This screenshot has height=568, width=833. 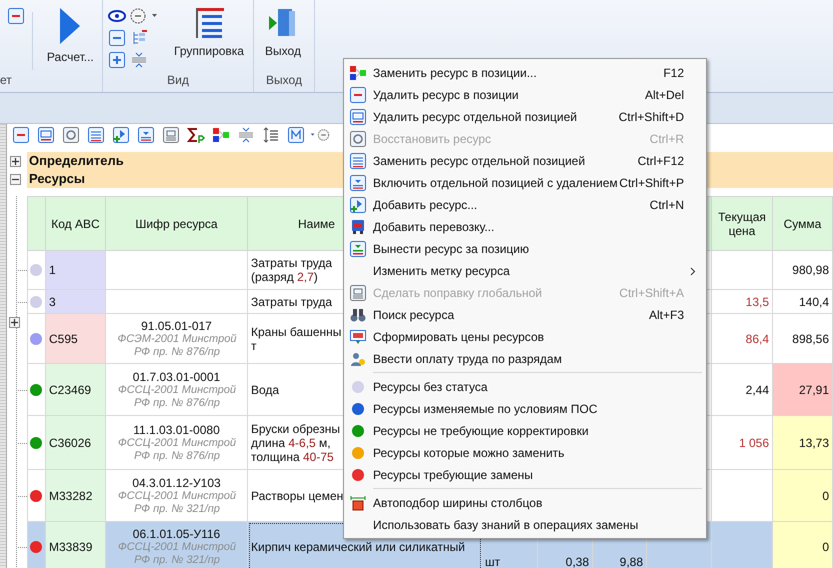 What do you see at coordinates (802, 339) in the screenshot?
I see `table-cell: 898,56` at bounding box center [802, 339].